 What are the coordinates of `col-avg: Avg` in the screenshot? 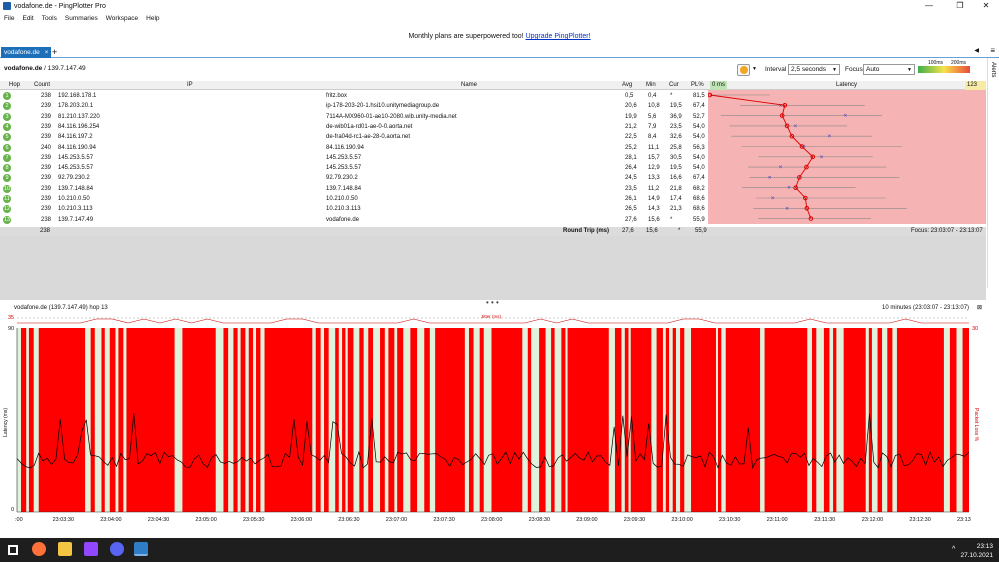 It's located at (627, 85).